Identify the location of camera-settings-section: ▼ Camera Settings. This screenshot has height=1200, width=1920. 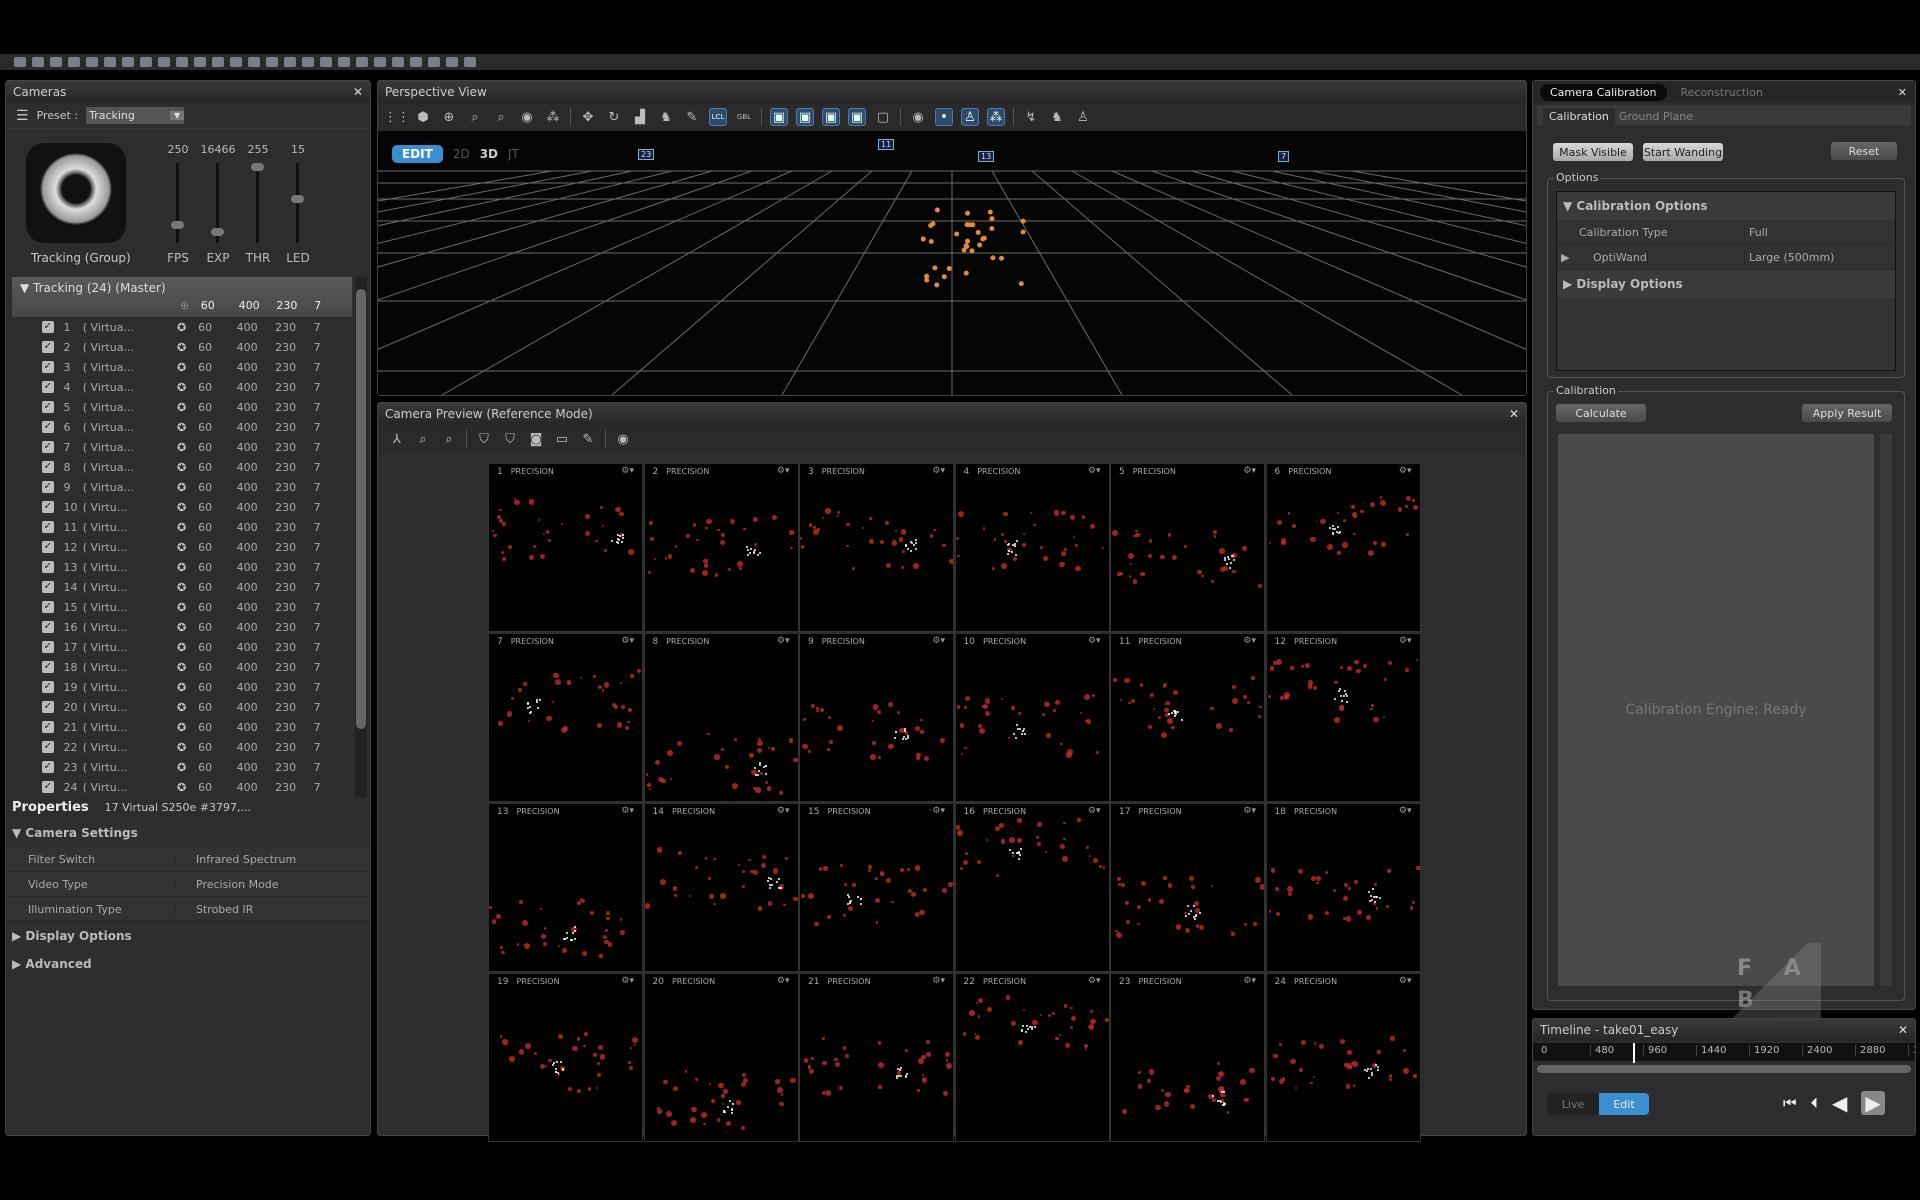
(188, 833).